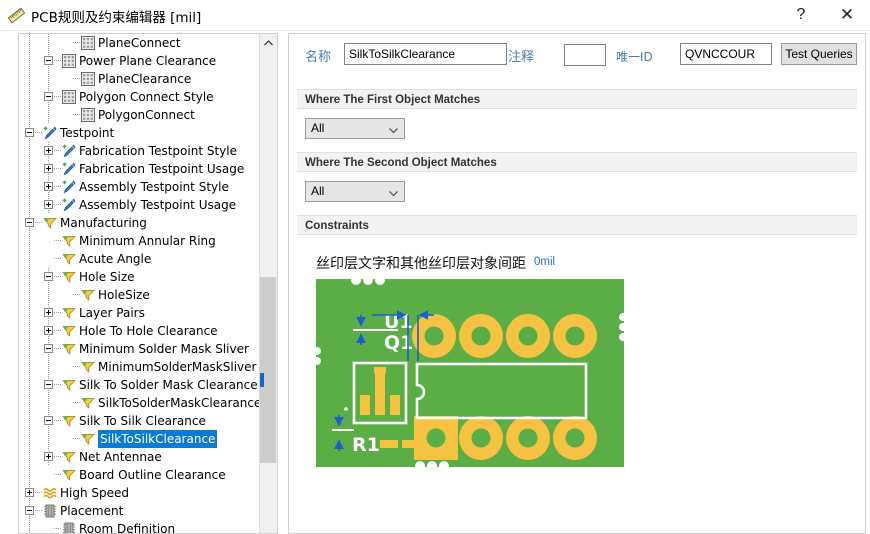 The image size is (870, 534). Describe the element at coordinates (139, 277) in the screenshot. I see `tree-item-hole-size: Hole Size` at that location.